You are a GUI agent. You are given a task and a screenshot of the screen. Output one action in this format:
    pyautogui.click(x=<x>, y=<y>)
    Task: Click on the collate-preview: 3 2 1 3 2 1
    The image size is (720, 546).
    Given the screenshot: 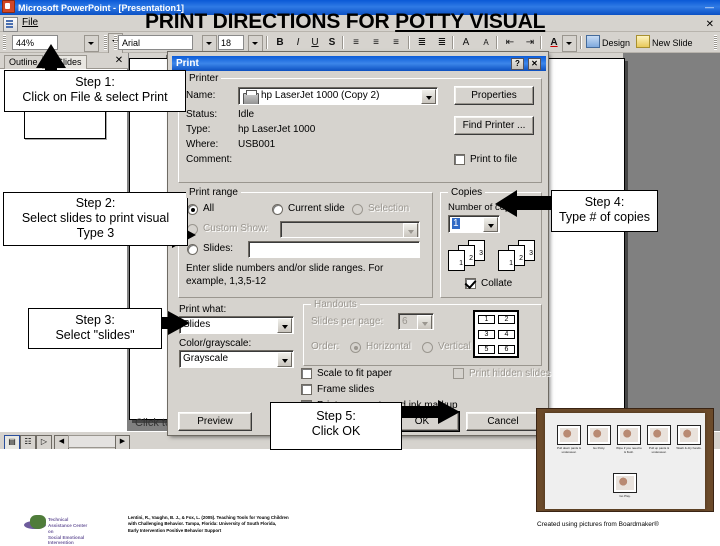 What is the action you would take?
    pyautogui.click(x=494, y=258)
    